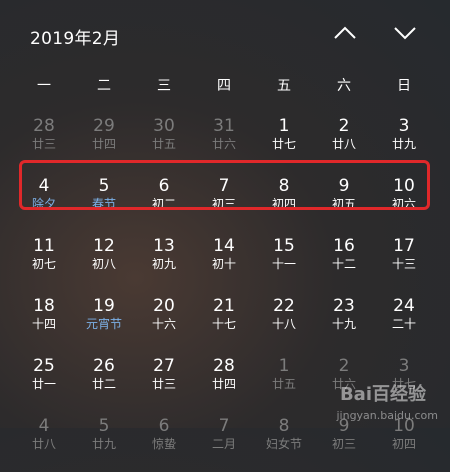  What do you see at coordinates (164, 86) in the screenshot?
I see `weekday-label: 三` at bounding box center [164, 86].